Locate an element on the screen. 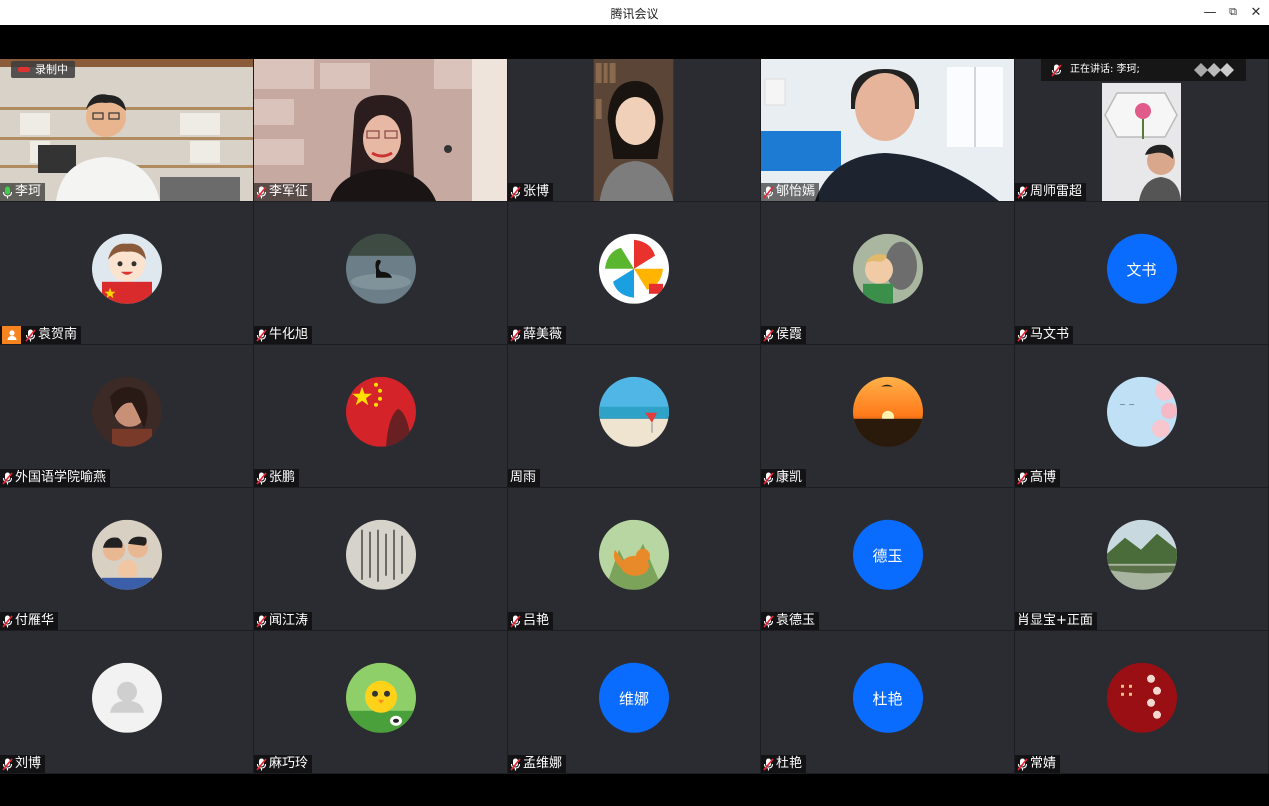  close-icon: ✕ is located at coordinates (1256, 12).